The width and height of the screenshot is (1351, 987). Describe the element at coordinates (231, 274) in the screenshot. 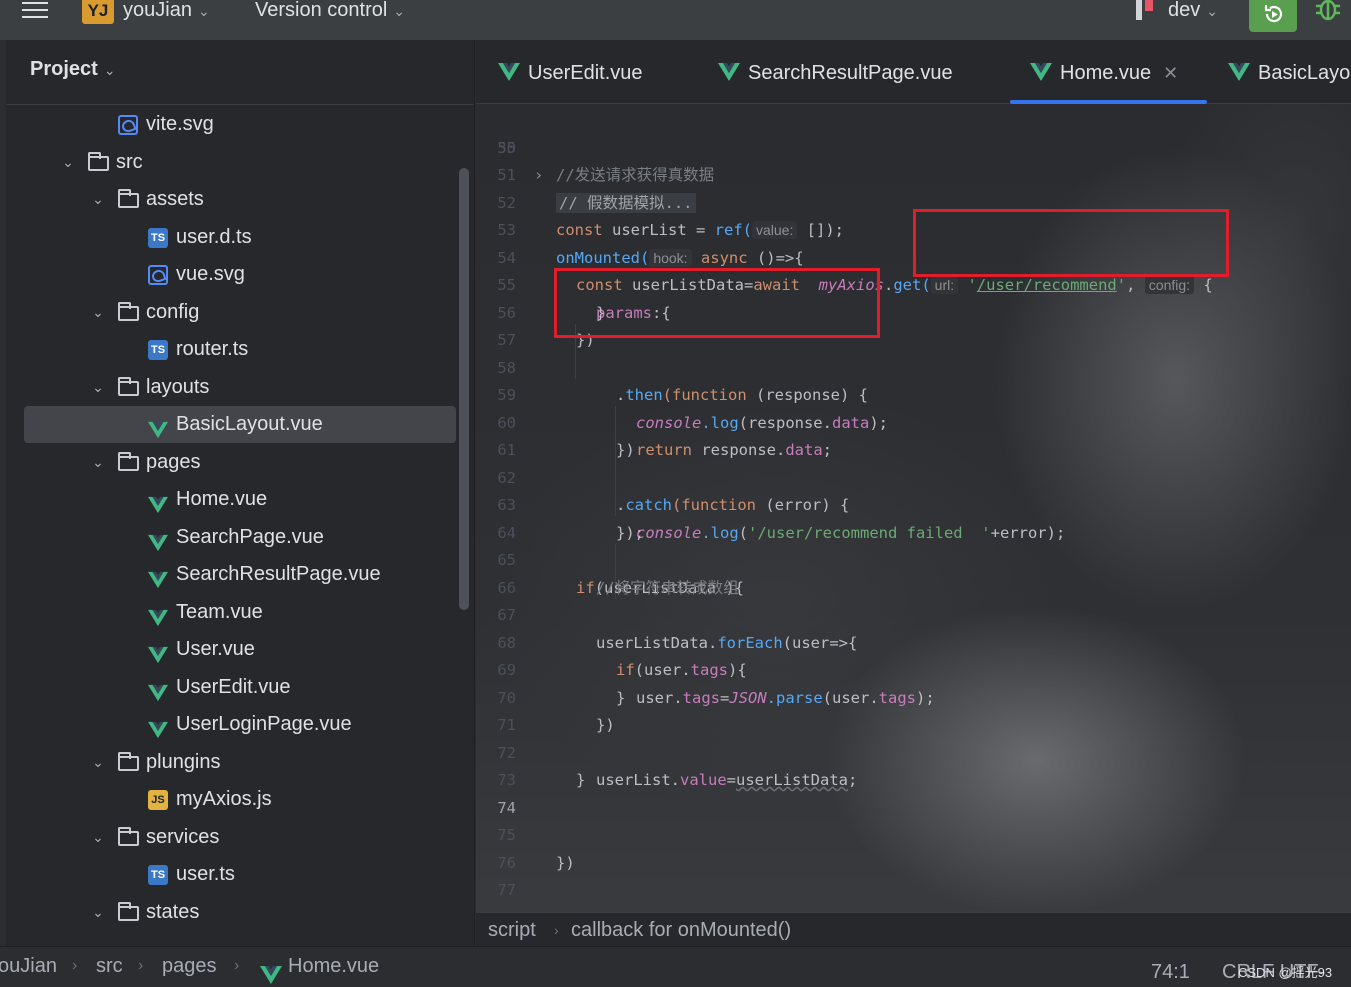

I see `tree-file: vue.svg` at that location.